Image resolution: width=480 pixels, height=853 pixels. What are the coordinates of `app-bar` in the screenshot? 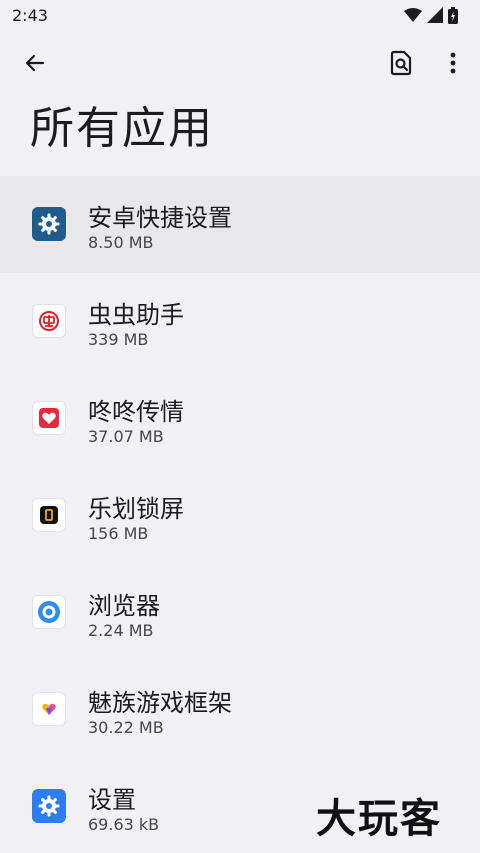 It's located at (240, 63).